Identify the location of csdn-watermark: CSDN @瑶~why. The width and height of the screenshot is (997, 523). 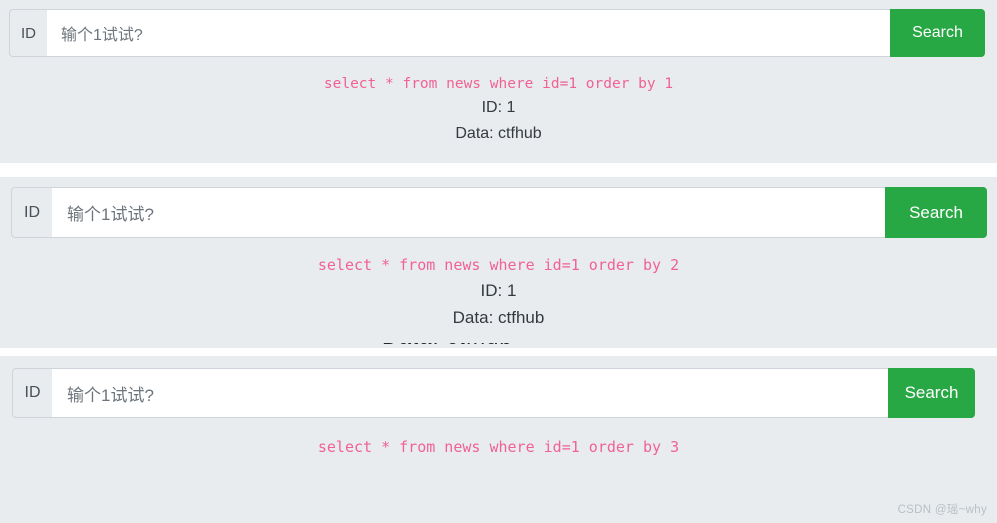
(942, 510).